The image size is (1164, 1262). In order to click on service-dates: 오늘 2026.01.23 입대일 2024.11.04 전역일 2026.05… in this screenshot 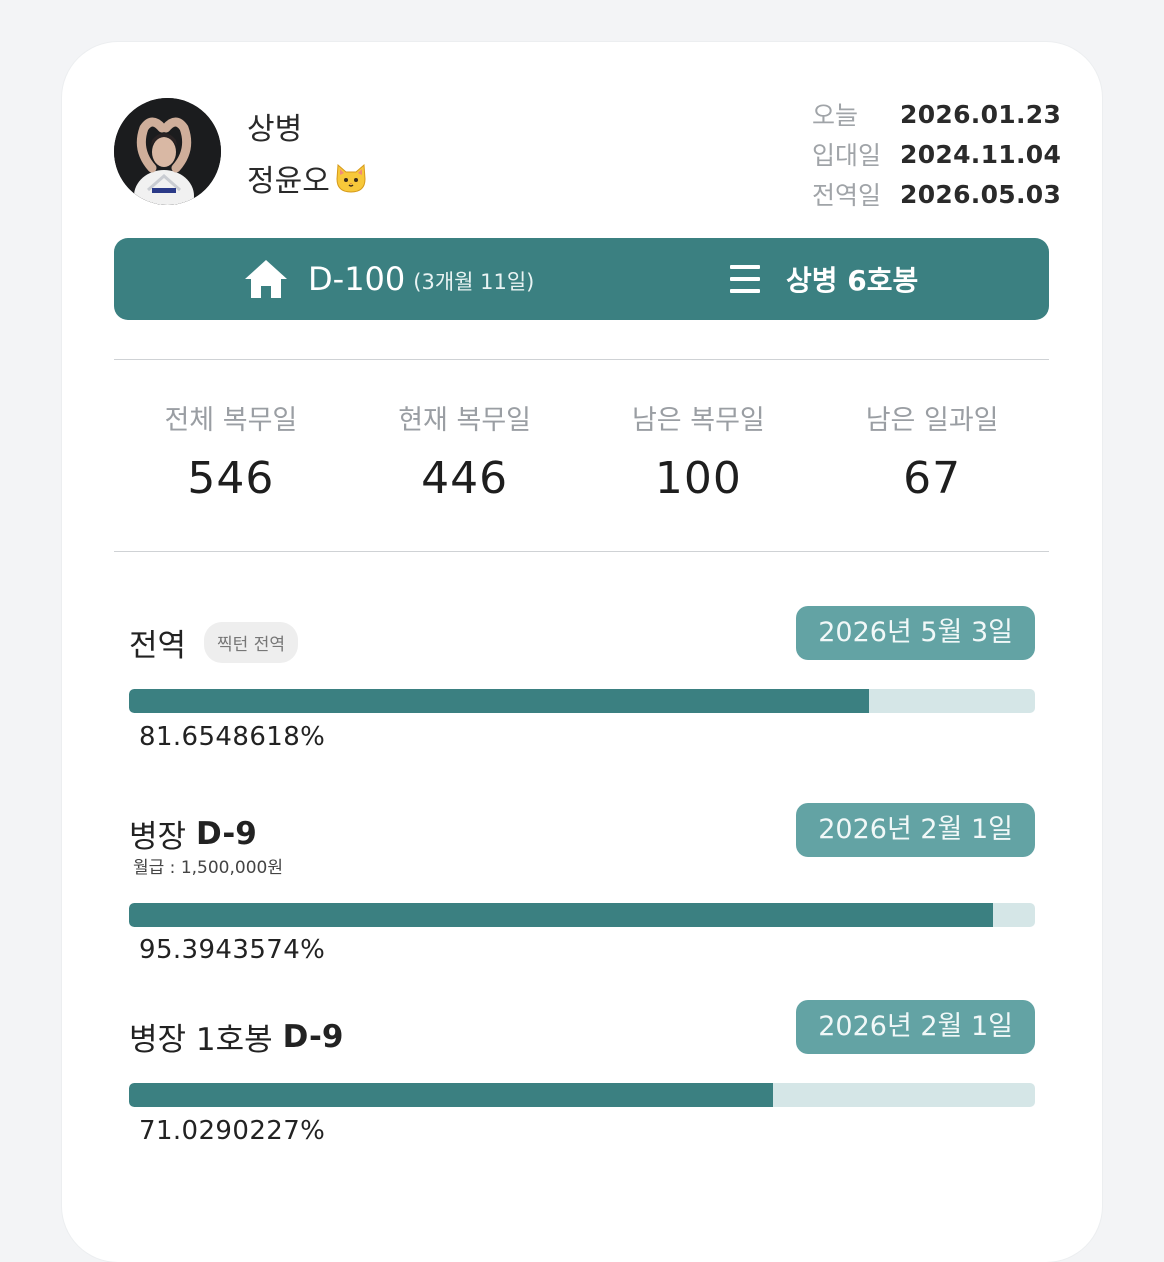, I will do `click(936, 154)`.